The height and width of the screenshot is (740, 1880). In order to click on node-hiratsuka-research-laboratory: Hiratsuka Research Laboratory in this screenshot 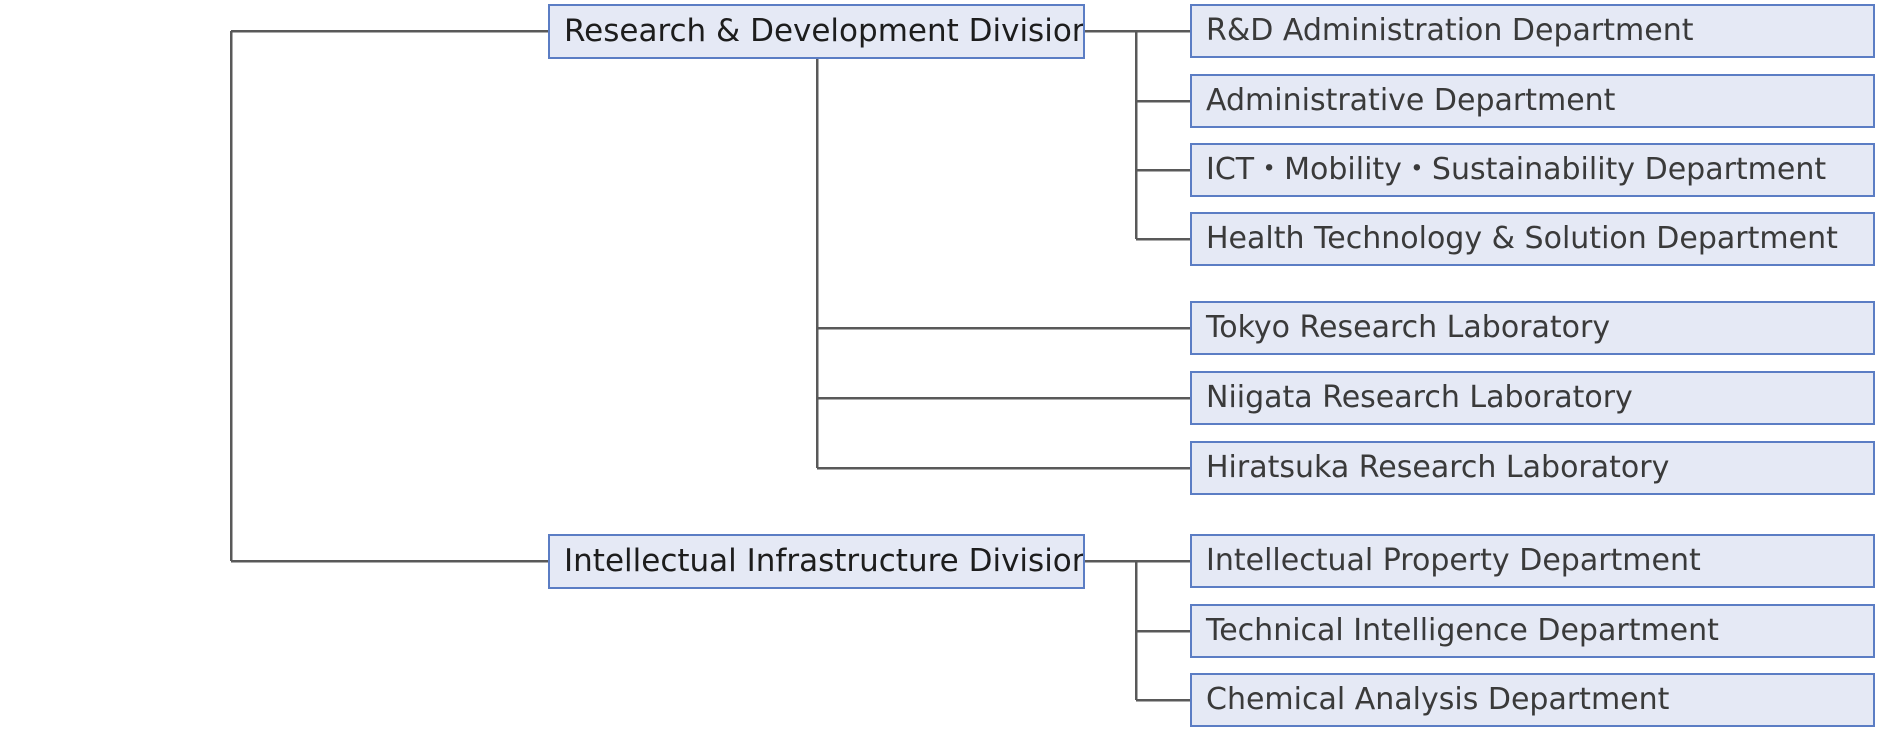, I will do `click(1532, 468)`.